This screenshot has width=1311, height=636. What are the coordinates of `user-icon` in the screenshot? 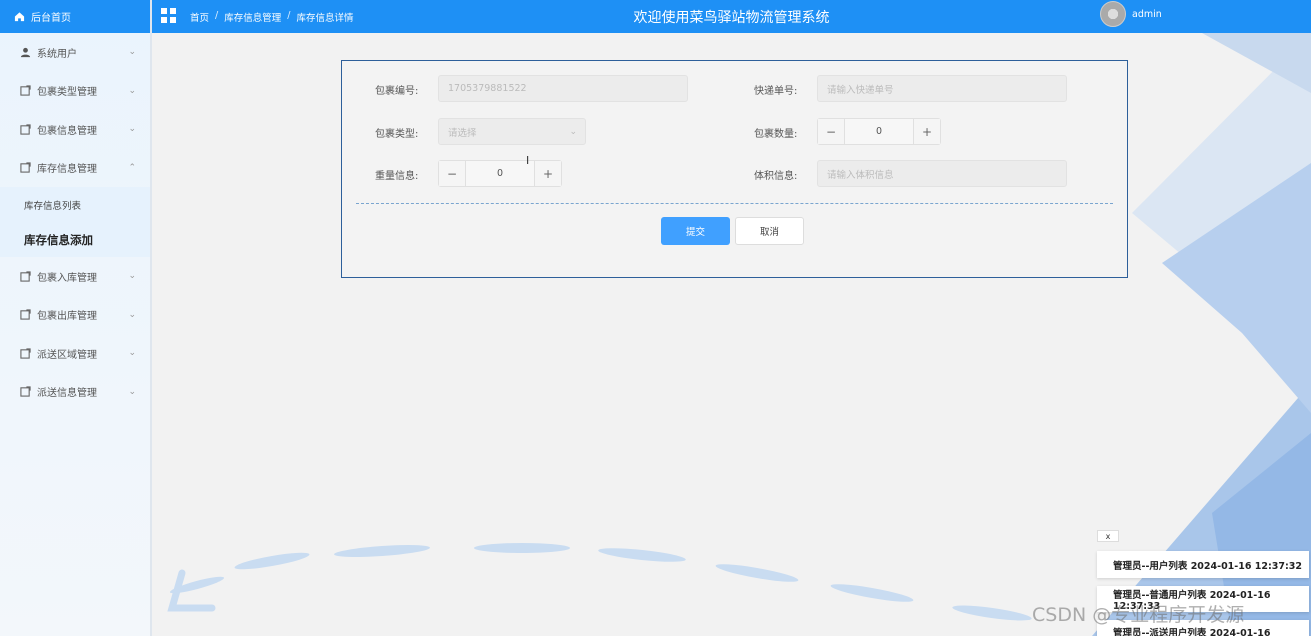 It's located at (25, 52).